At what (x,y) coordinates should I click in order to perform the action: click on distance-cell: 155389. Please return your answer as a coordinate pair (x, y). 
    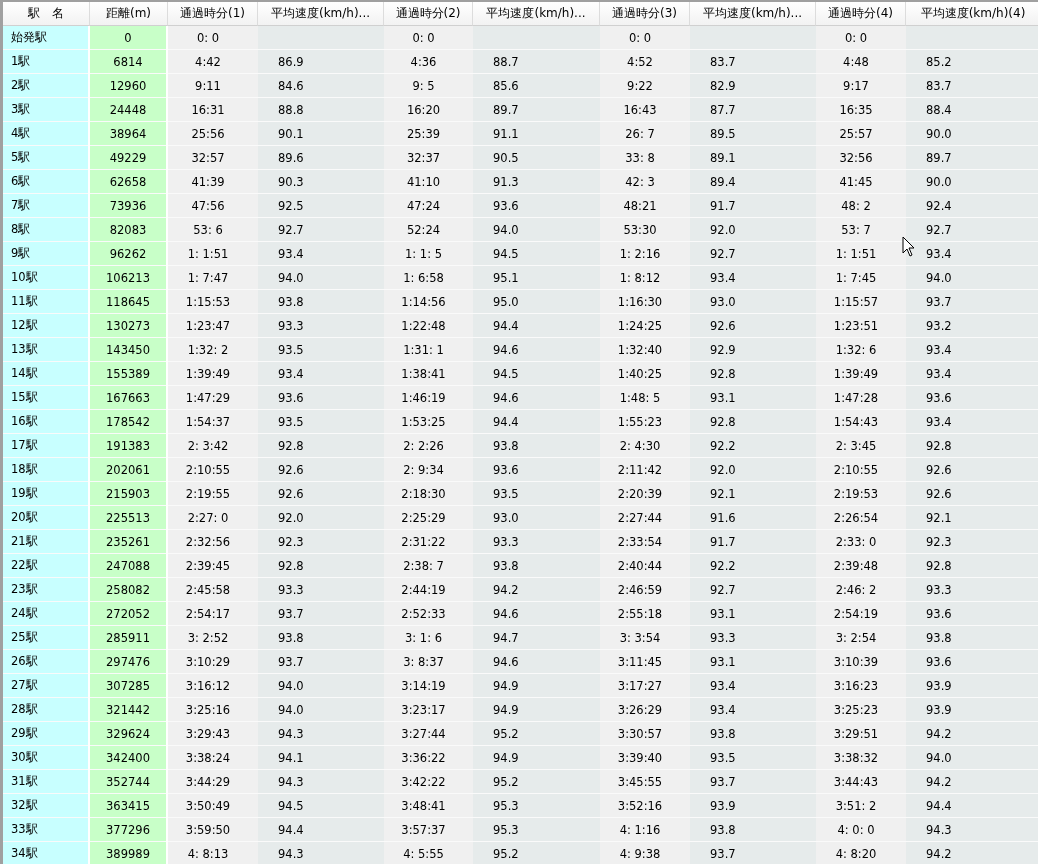
    Looking at the image, I should click on (128, 374).